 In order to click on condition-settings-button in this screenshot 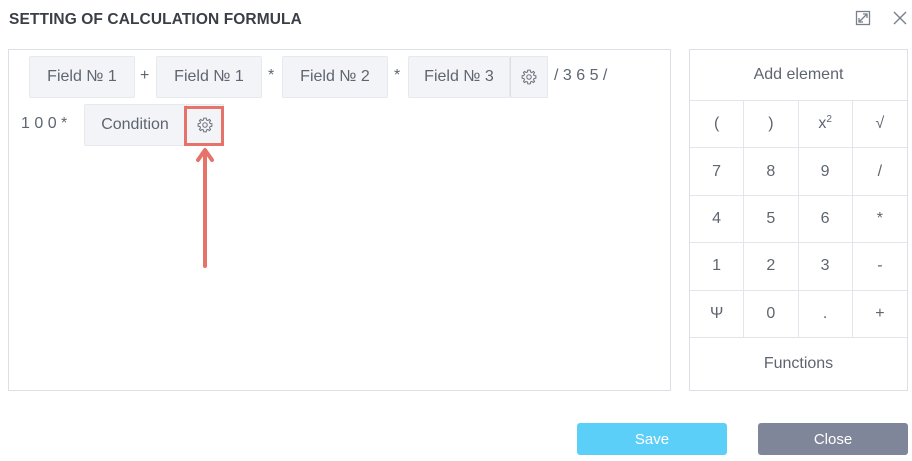, I will do `click(205, 125)`.